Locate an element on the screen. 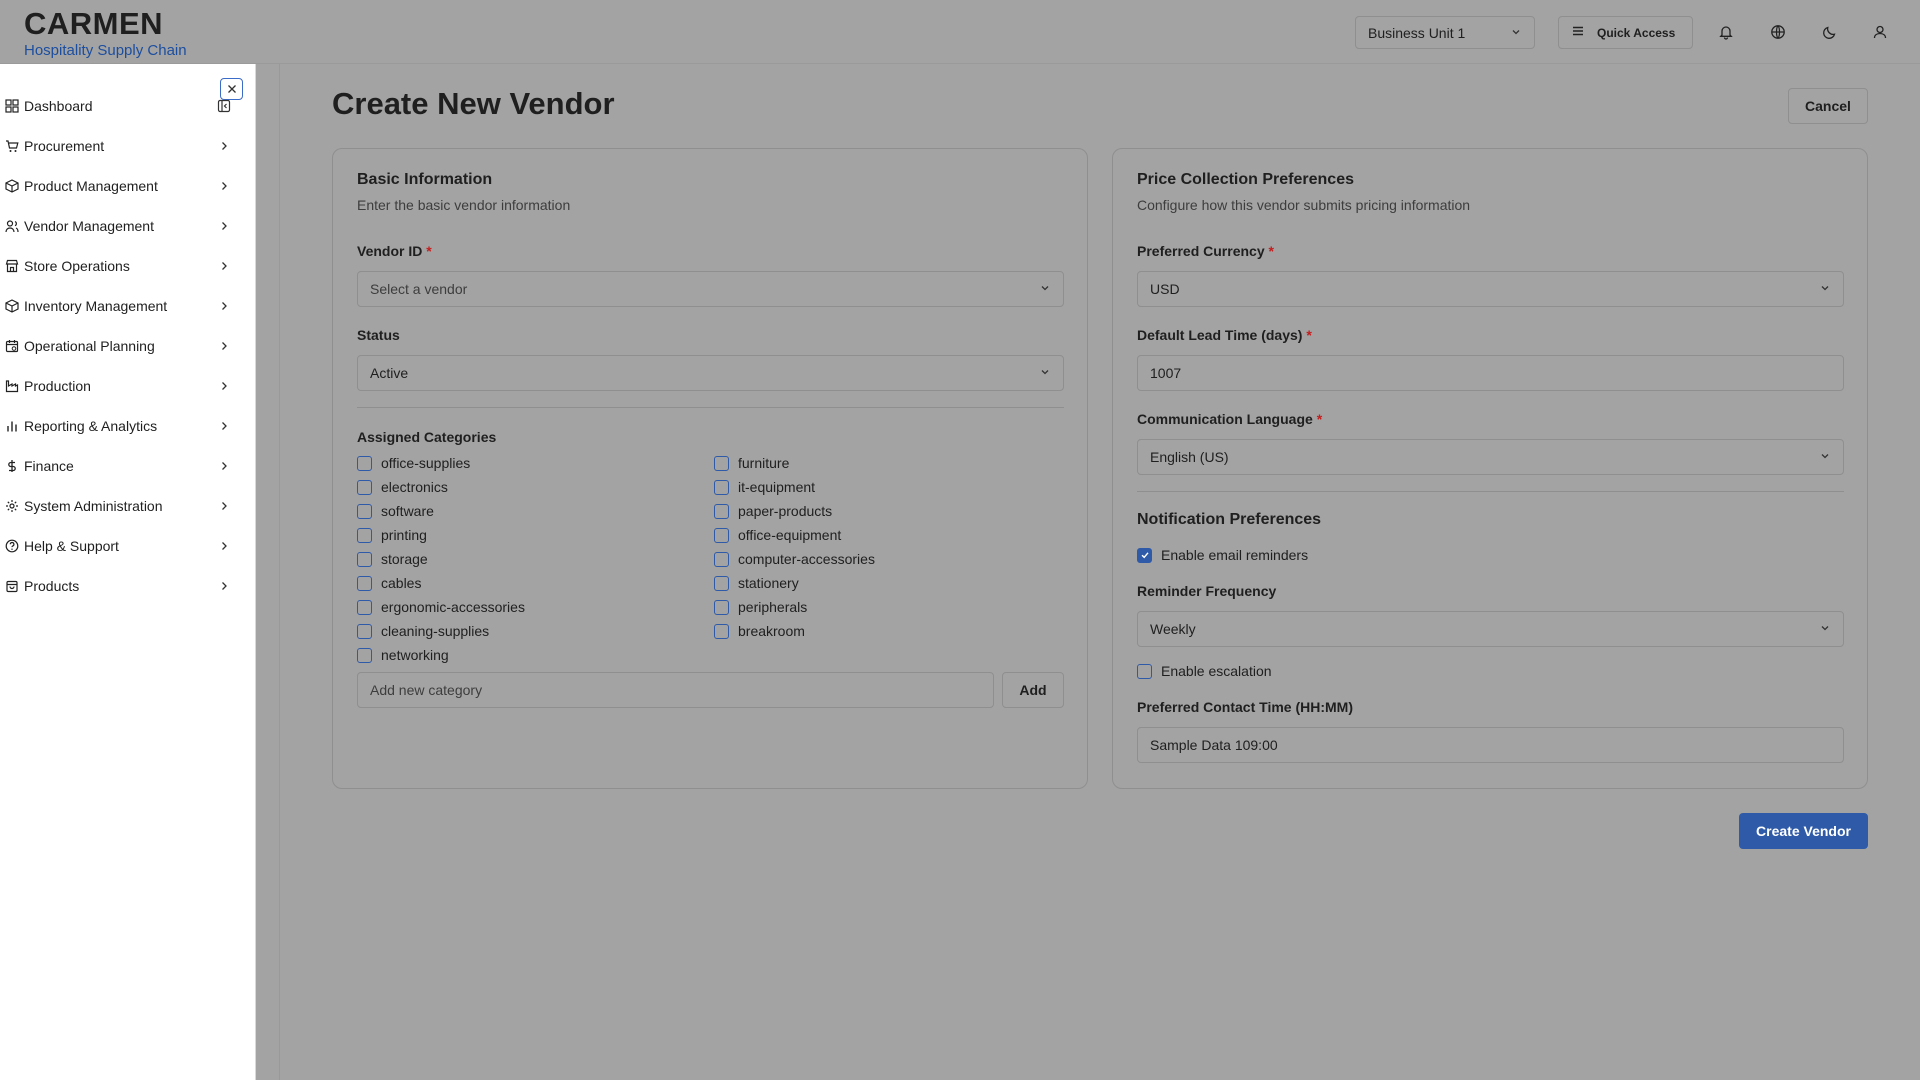  category-label: printing is located at coordinates (404, 535).